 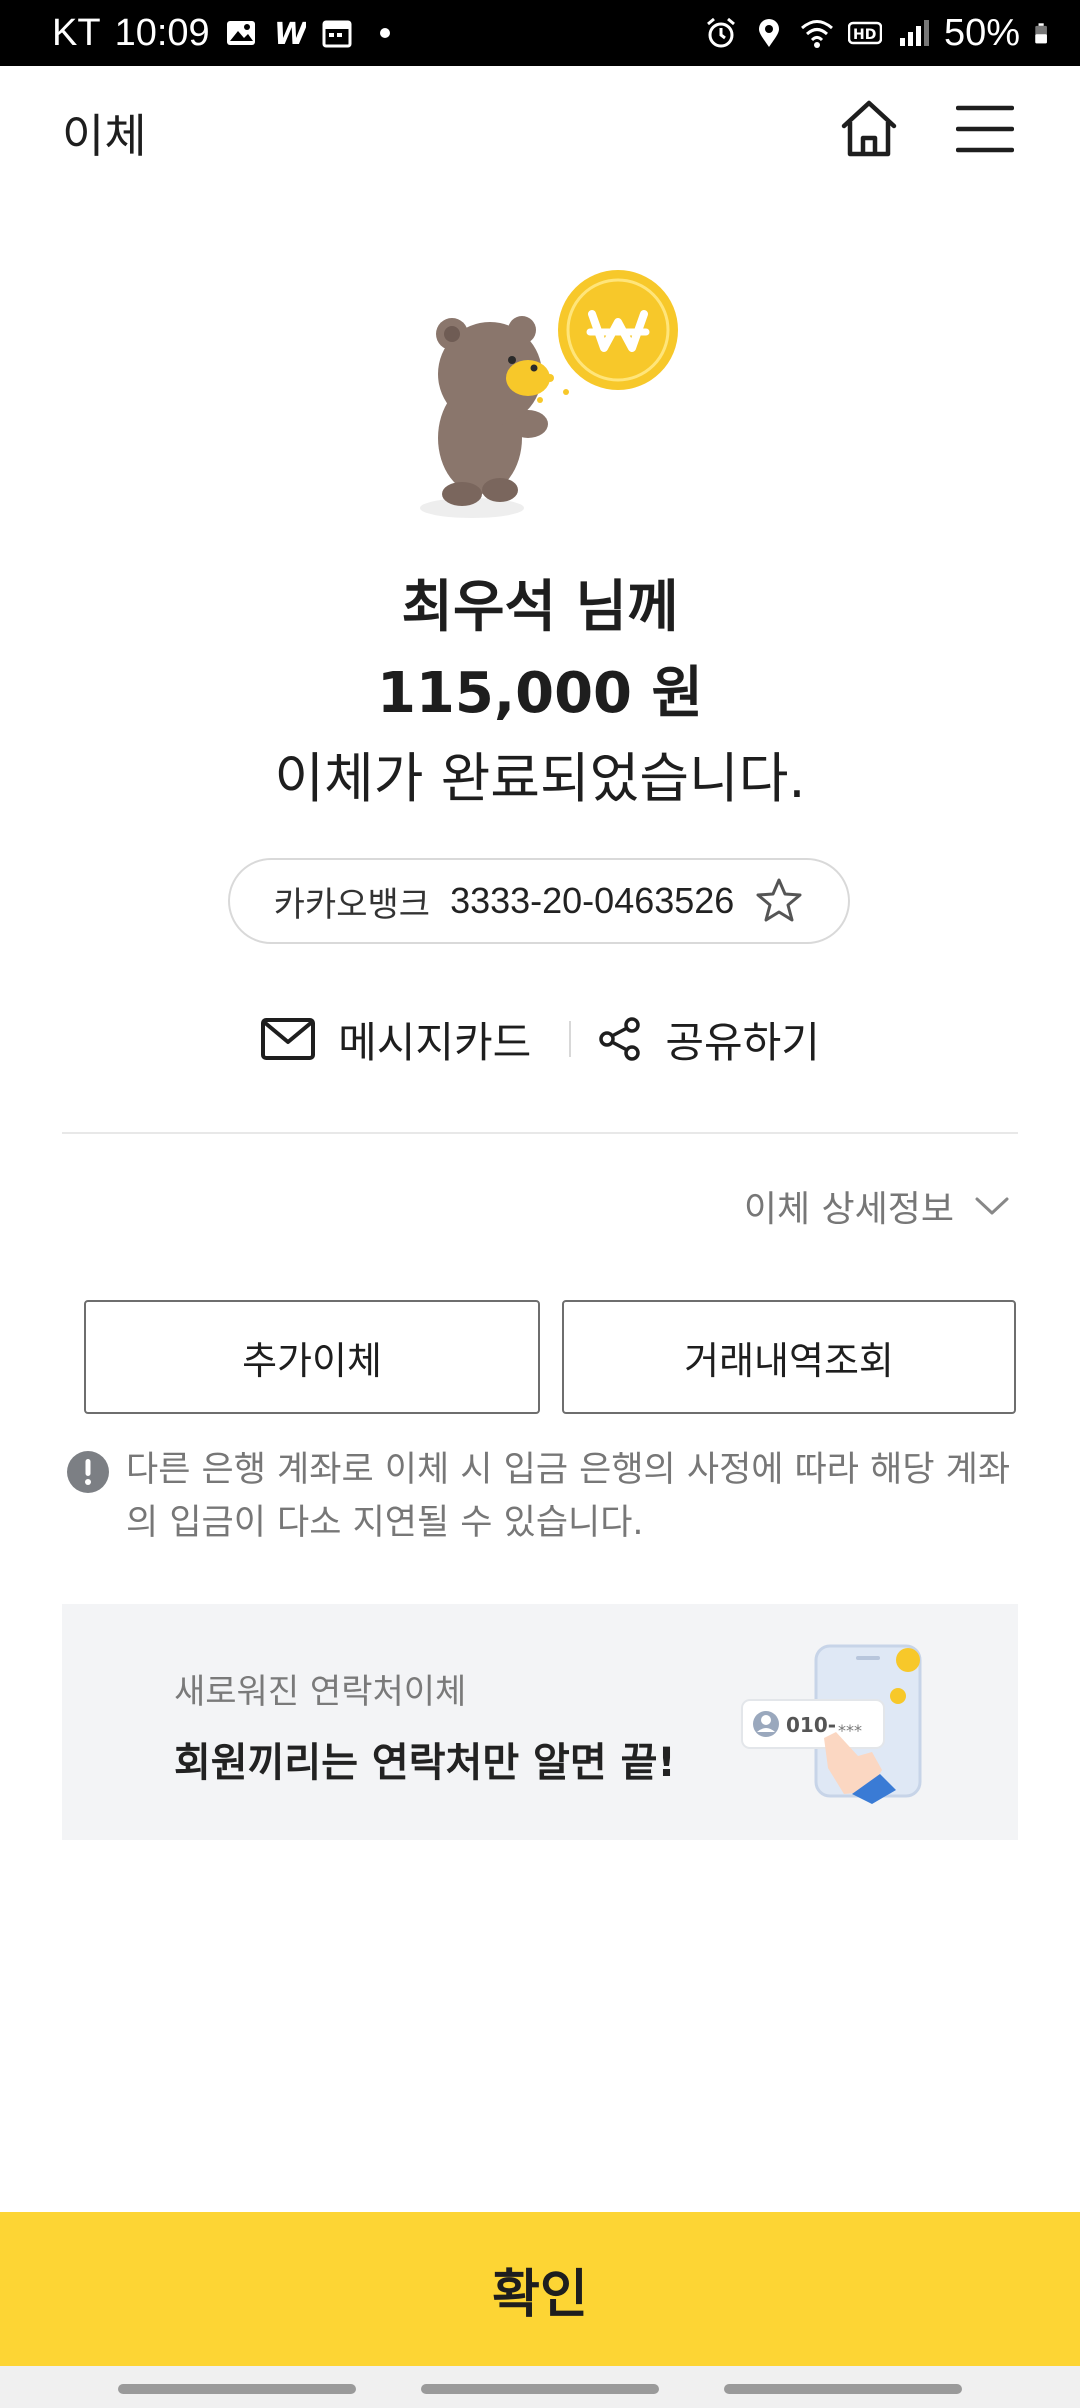 I want to click on message-card-button: 메시지카드, so click(x=395, y=1039).